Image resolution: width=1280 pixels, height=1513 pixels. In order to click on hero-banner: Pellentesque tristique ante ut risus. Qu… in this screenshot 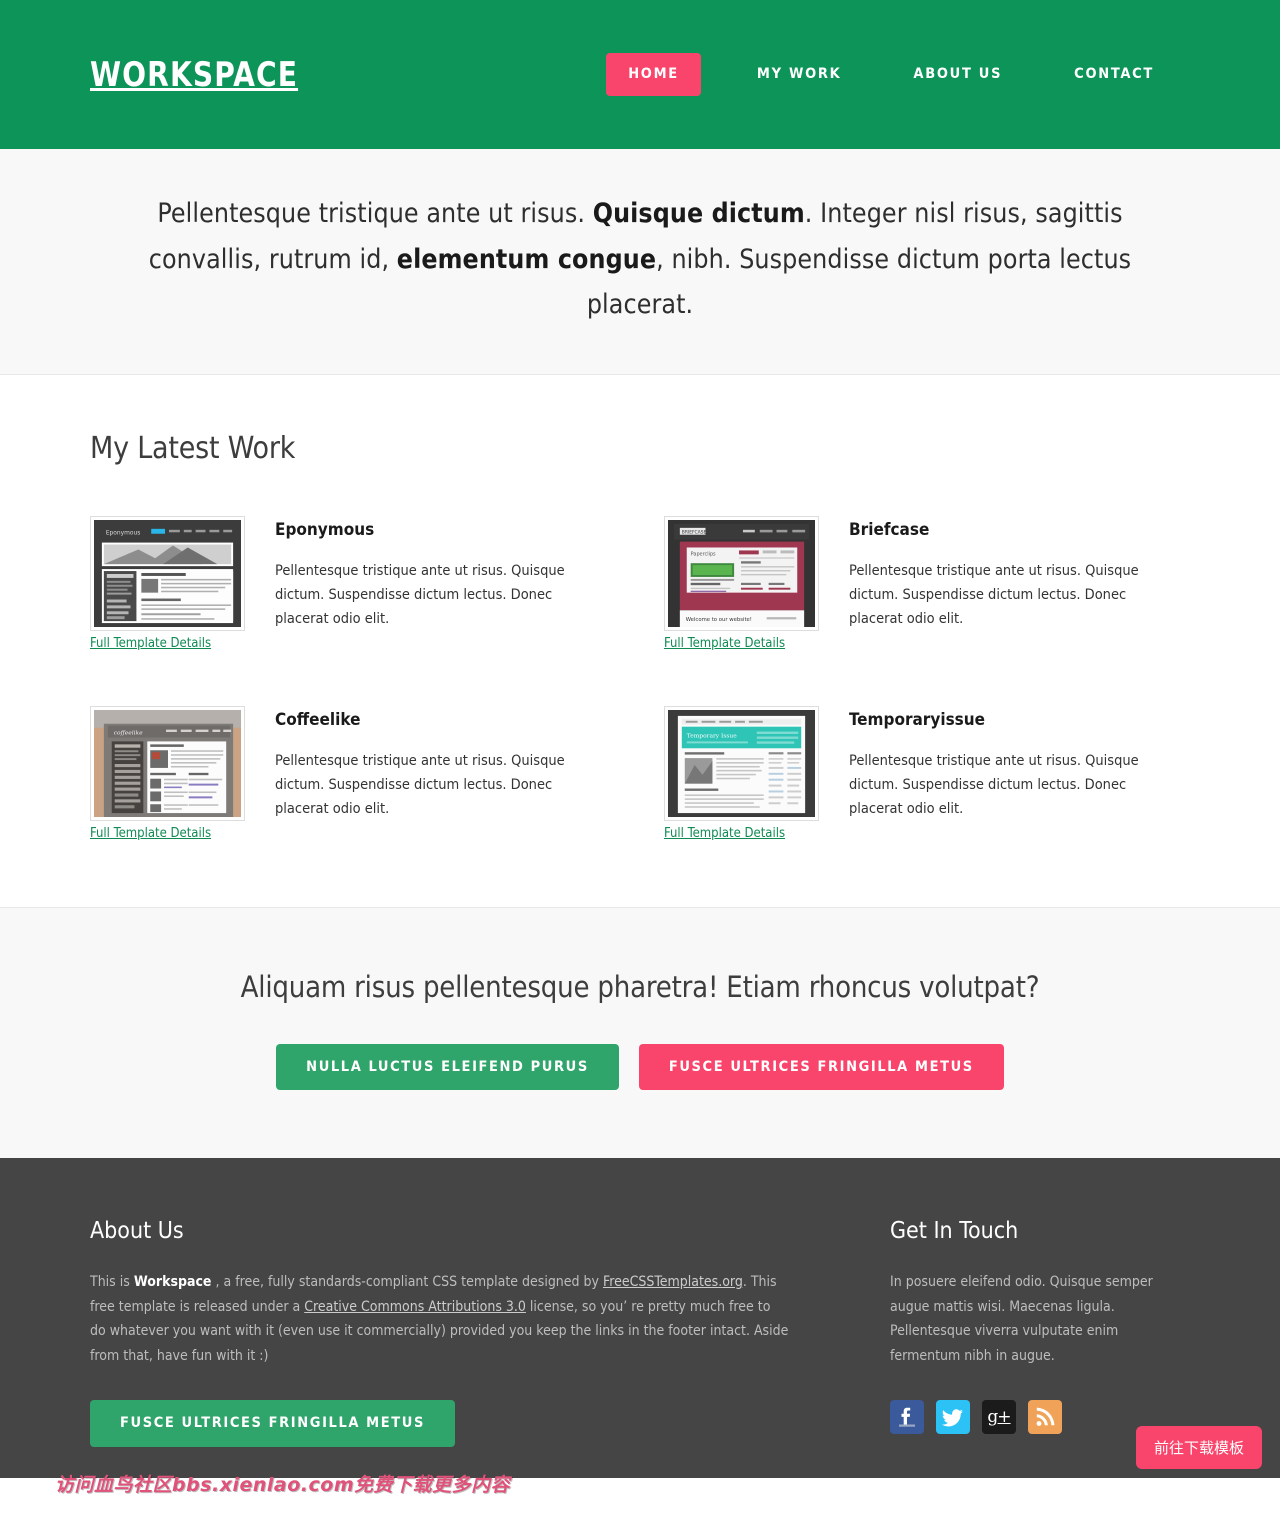, I will do `click(640, 262)`.